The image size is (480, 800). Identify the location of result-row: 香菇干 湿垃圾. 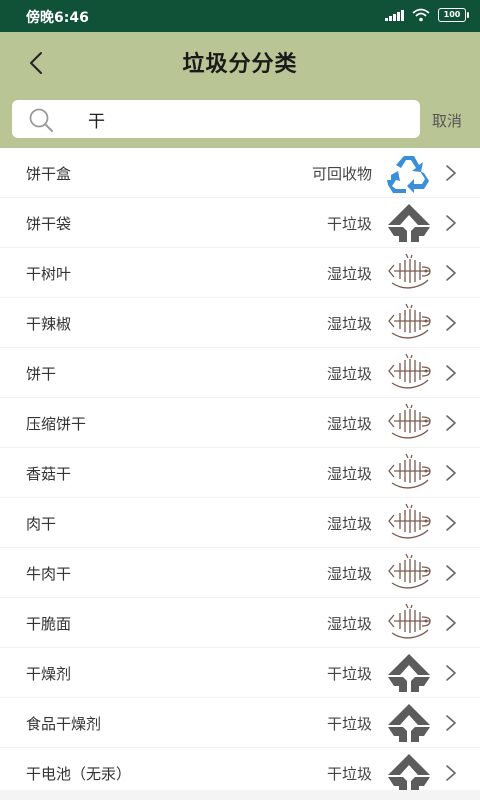
(240, 472).